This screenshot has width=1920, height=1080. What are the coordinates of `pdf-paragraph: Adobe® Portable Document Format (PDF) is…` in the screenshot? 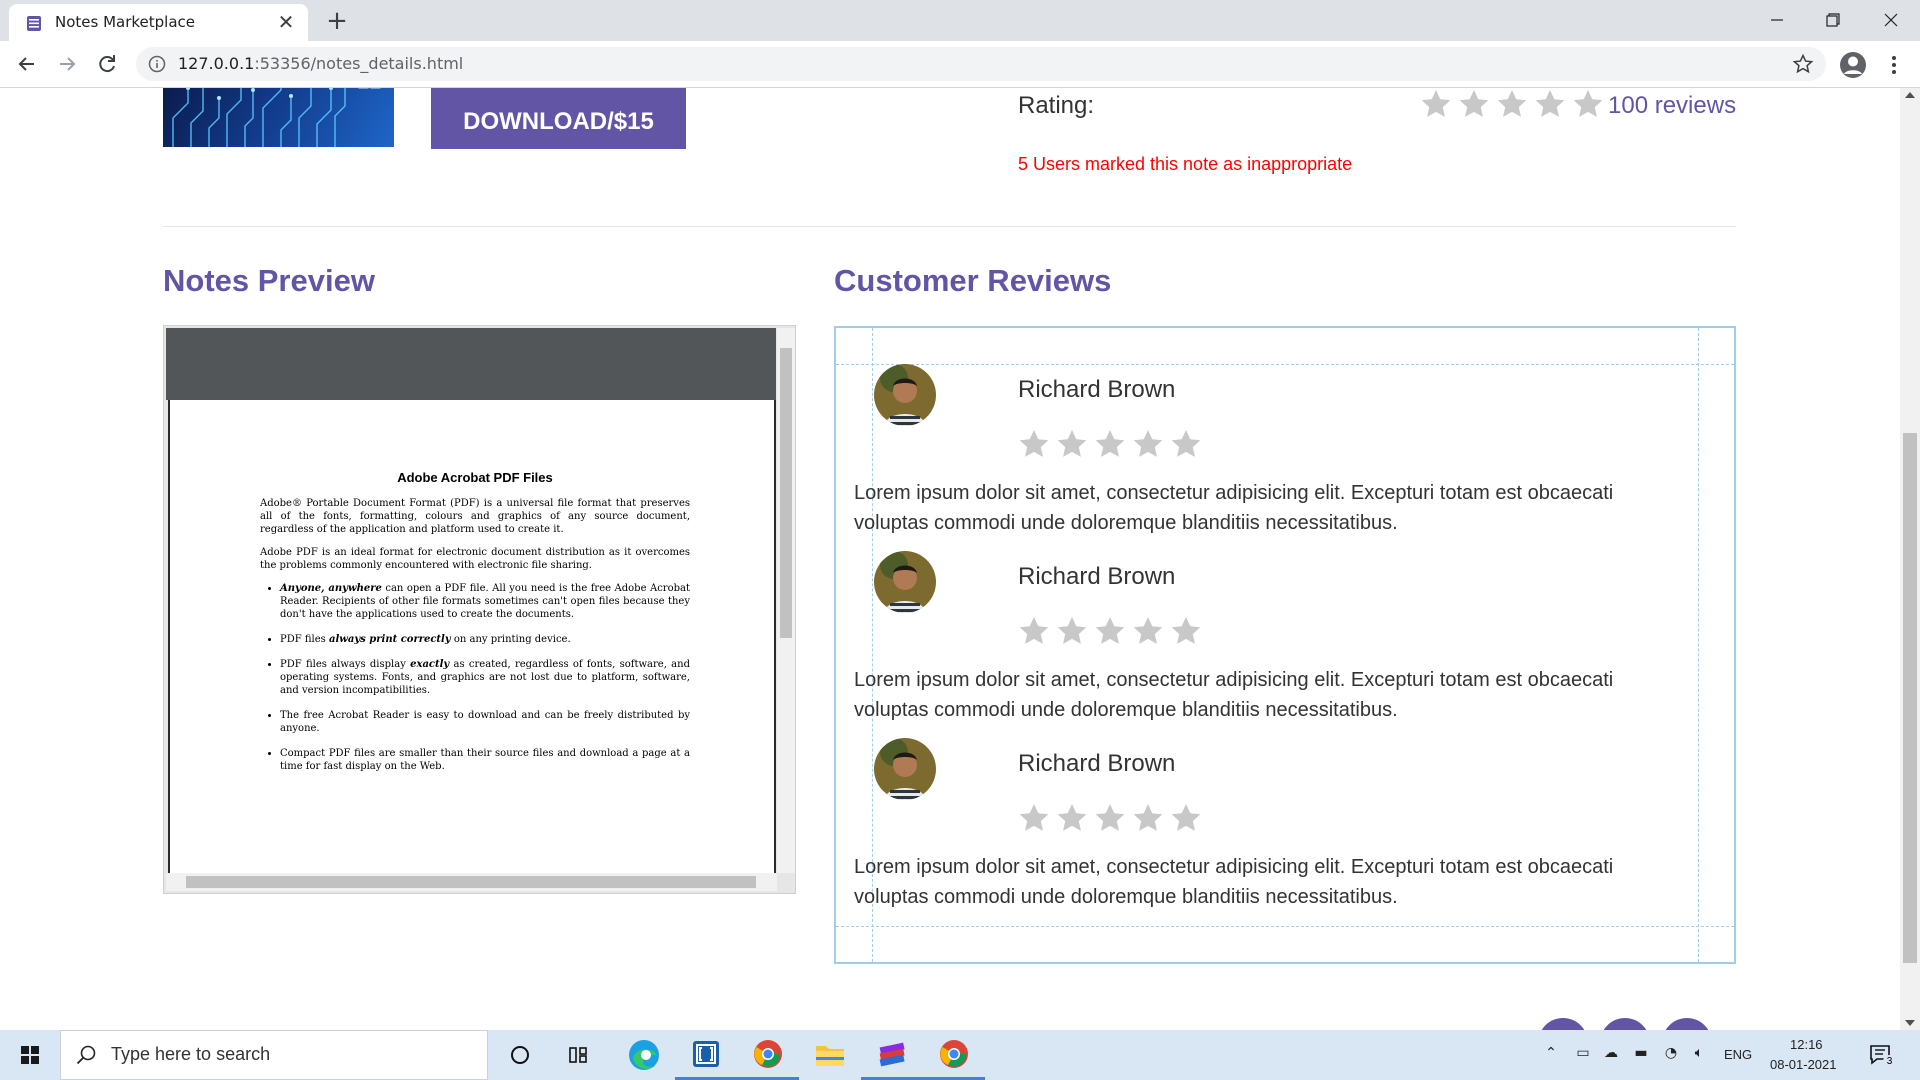 It's located at (475, 516).